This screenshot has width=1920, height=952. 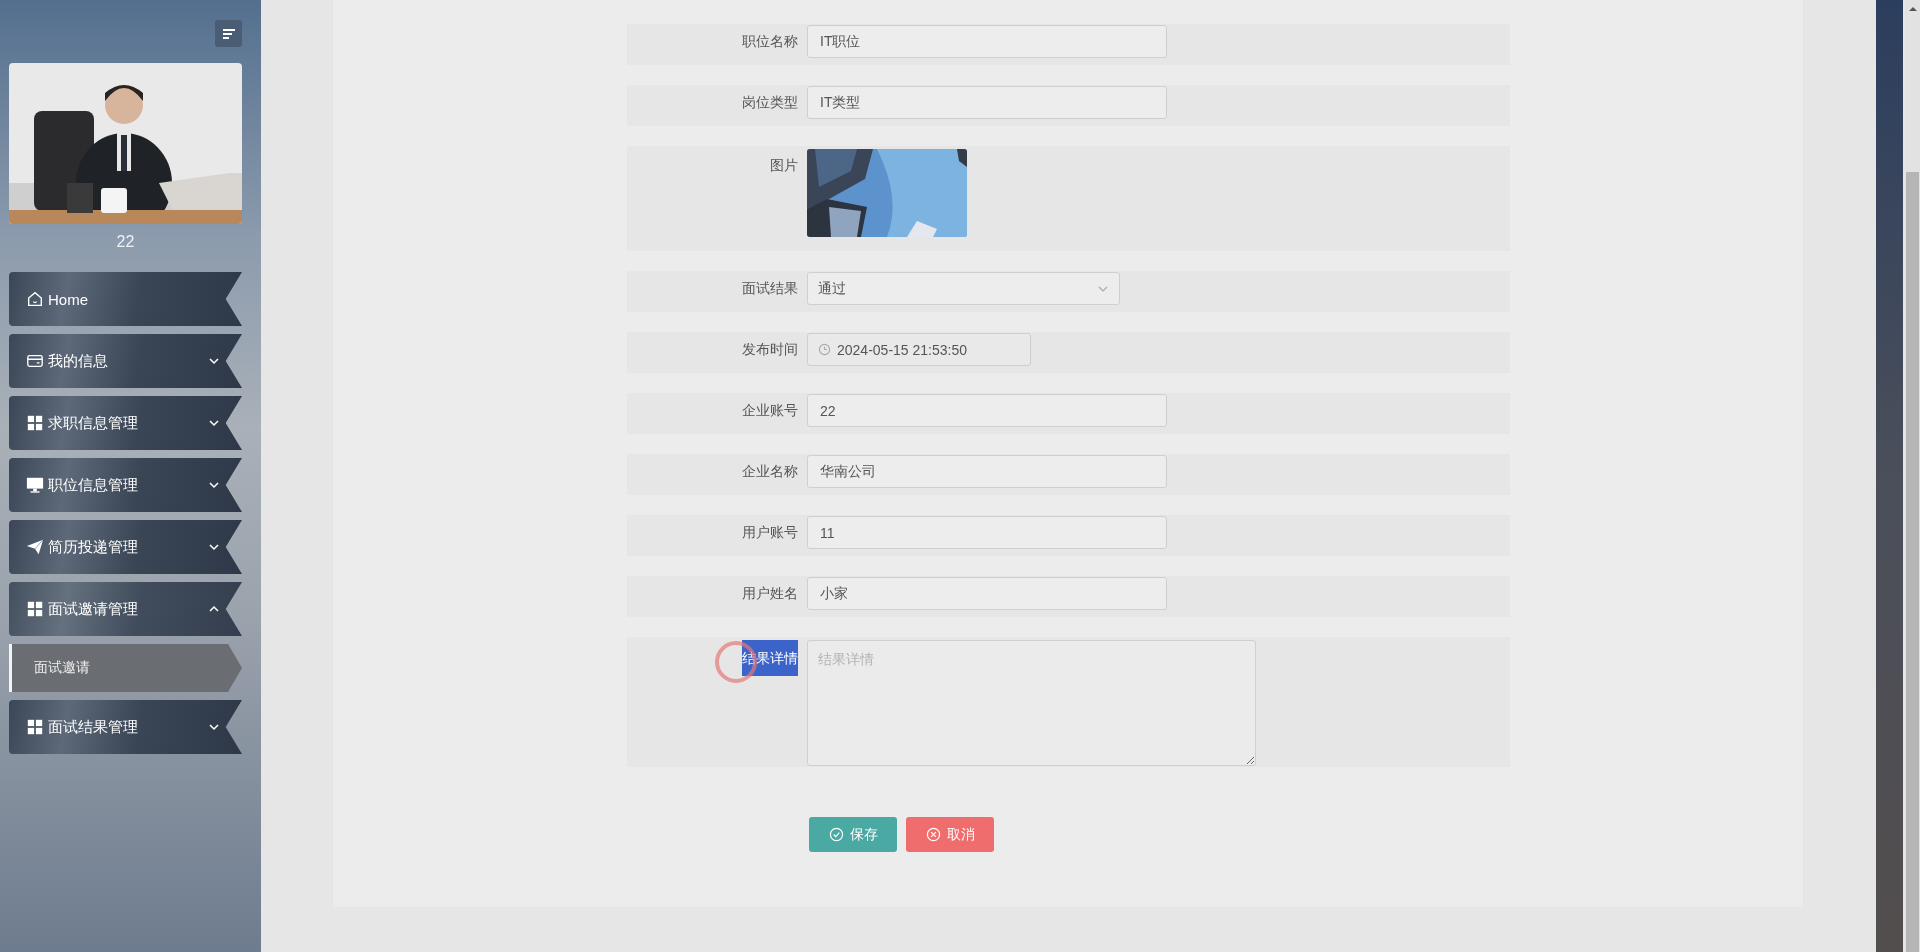 I want to click on menu-label: 我的信息, so click(x=78, y=361).